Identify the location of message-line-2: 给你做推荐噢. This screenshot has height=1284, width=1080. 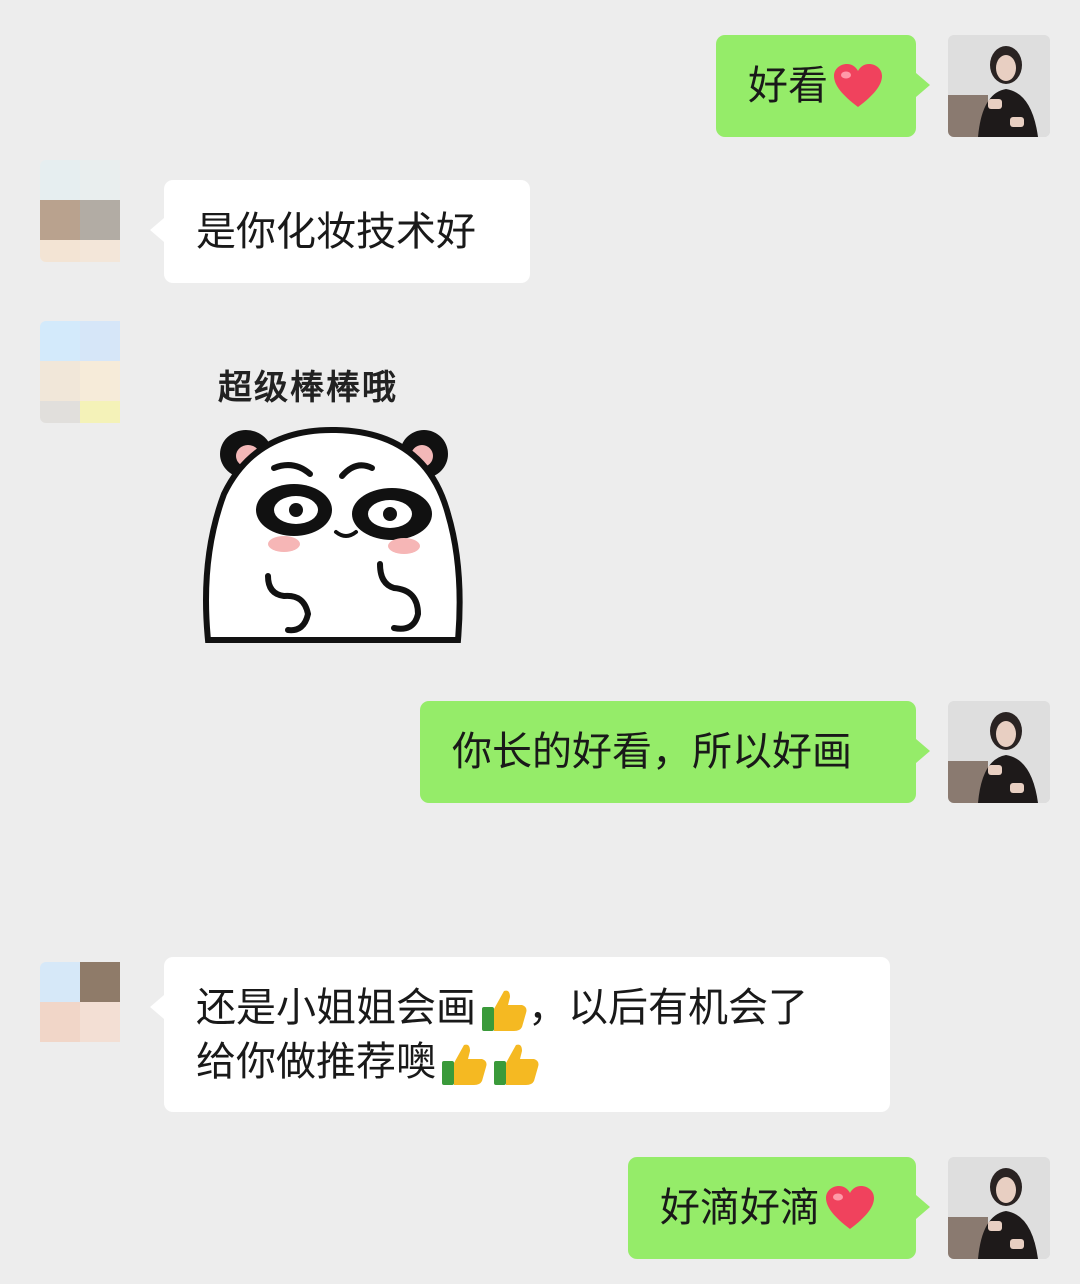
(527, 1062).